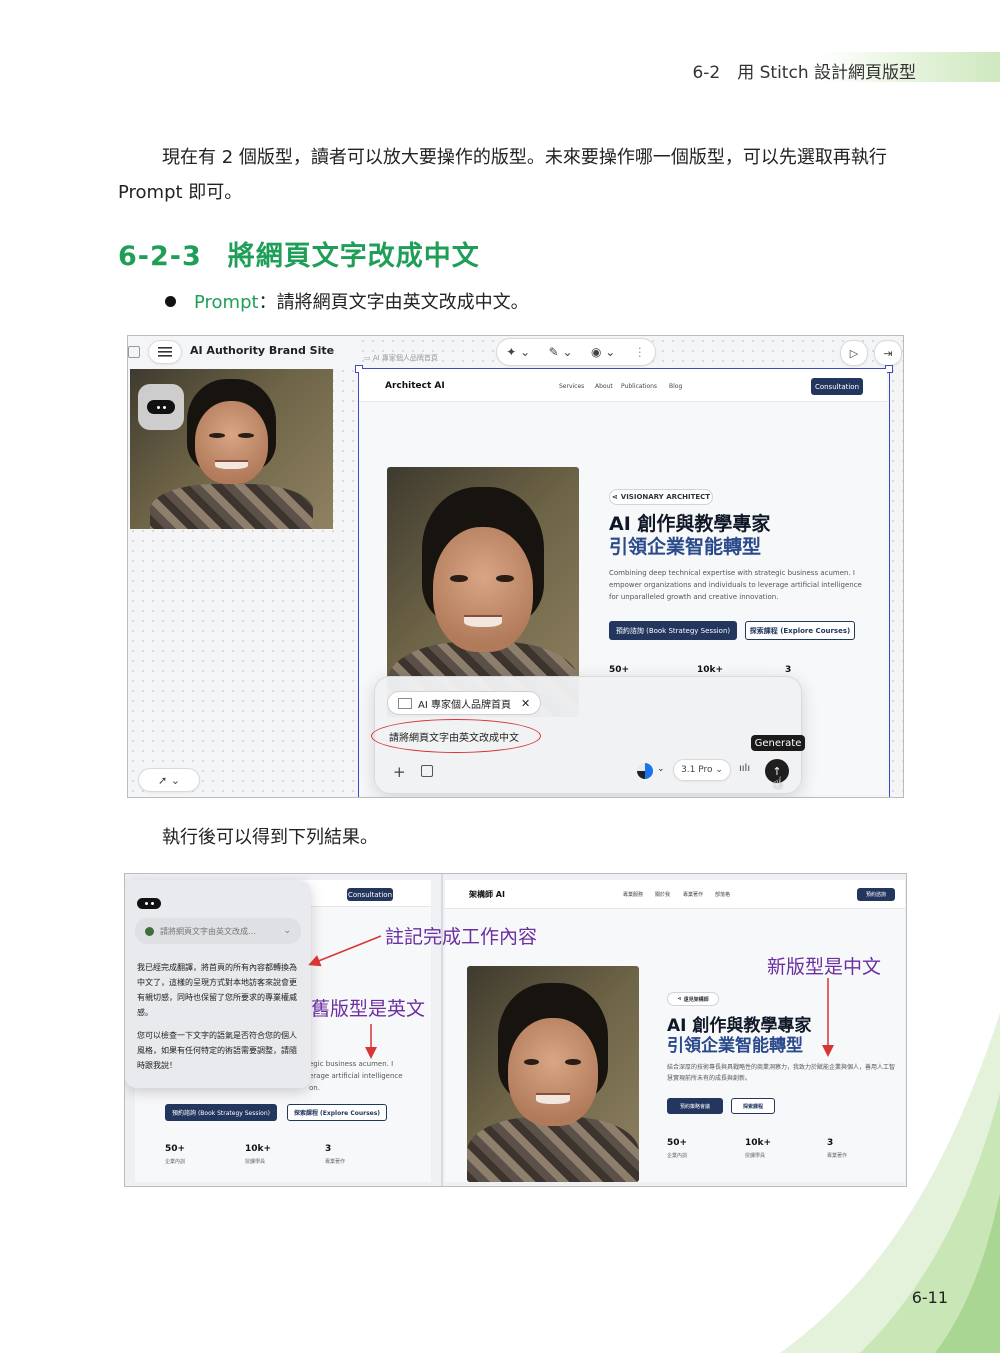 The image size is (1000, 1353). What do you see at coordinates (837, 386) in the screenshot?
I see `consultation-button: Consultation` at bounding box center [837, 386].